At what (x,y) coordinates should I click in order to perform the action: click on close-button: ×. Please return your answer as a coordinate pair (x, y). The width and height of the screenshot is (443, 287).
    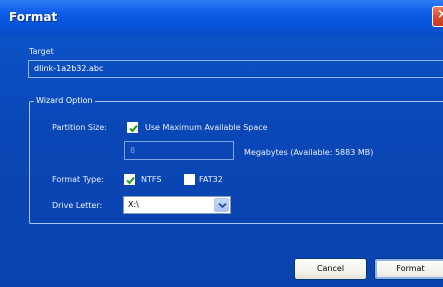
    Looking at the image, I should click on (437, 16).